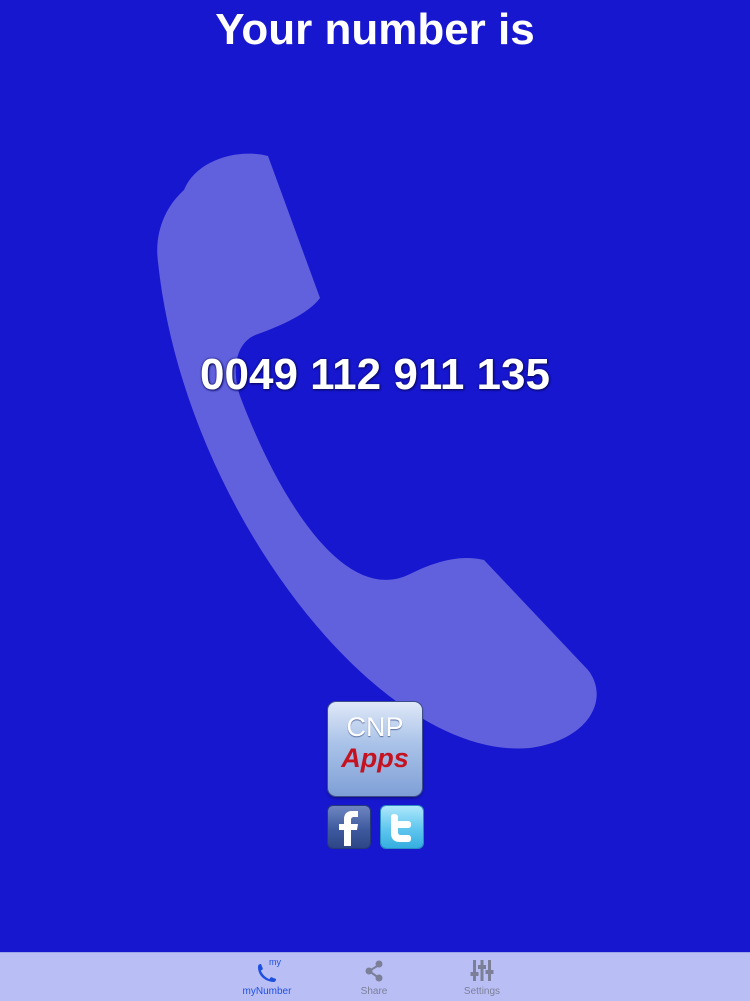  I want to click on tab-bar: my myNumber Share Settings, so click(375, 976).